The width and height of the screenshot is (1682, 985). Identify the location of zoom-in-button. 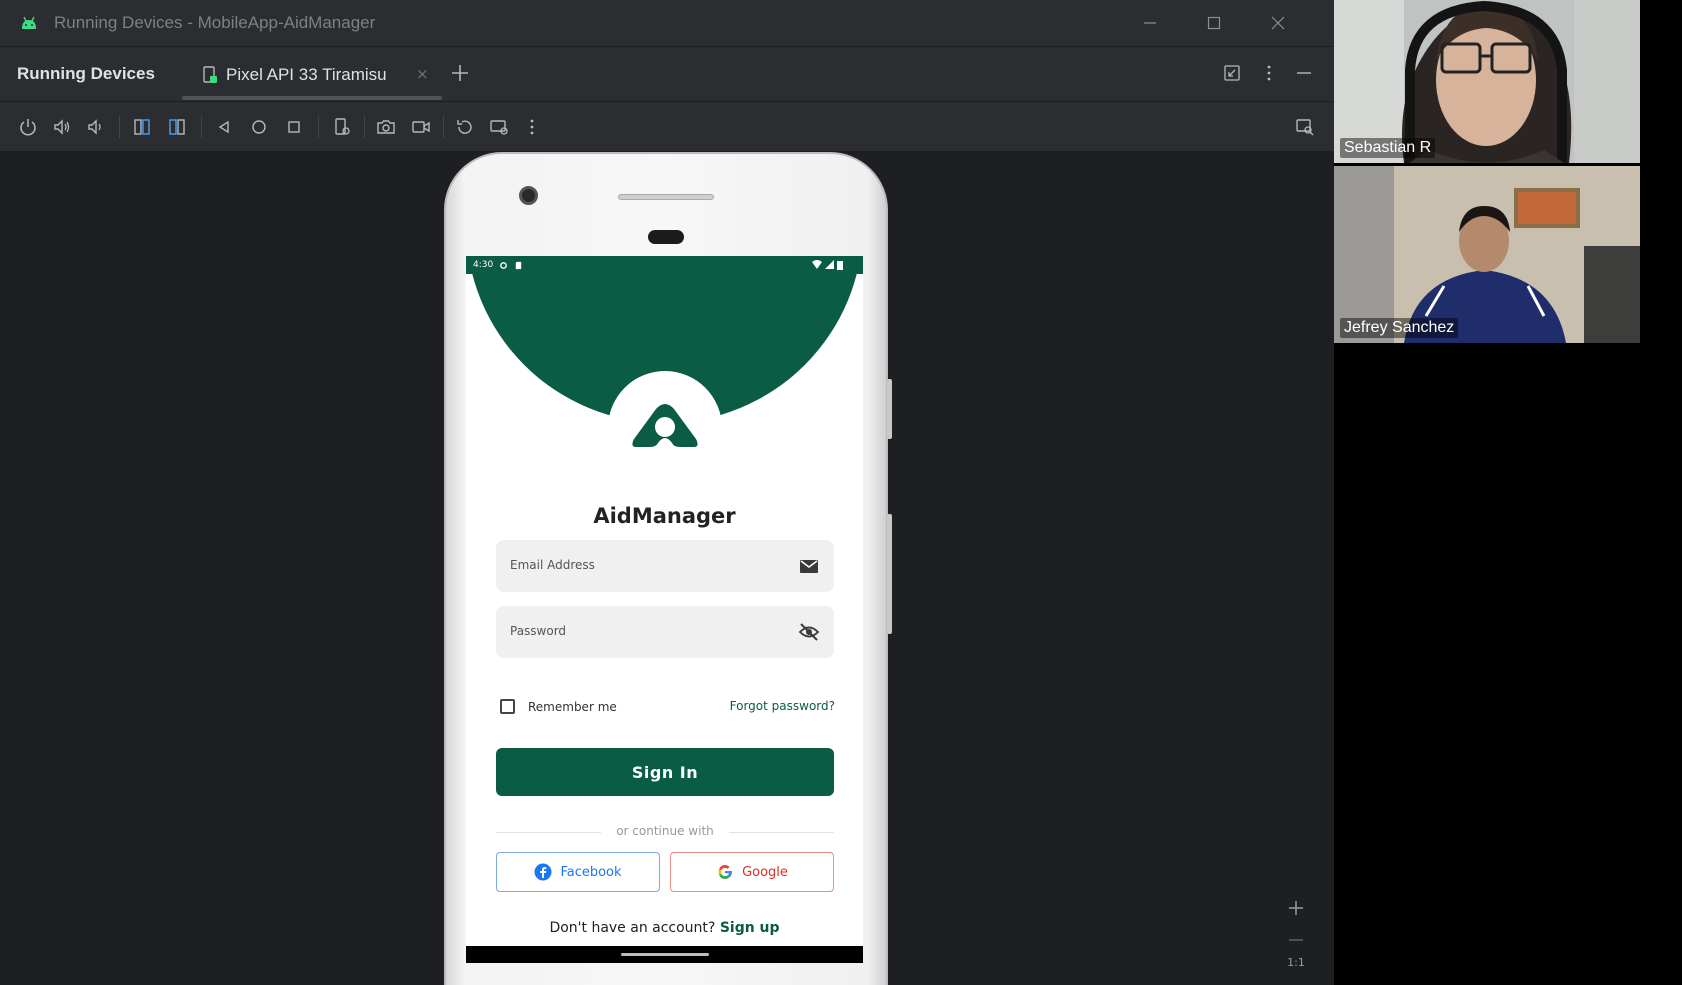
(1296, 908).